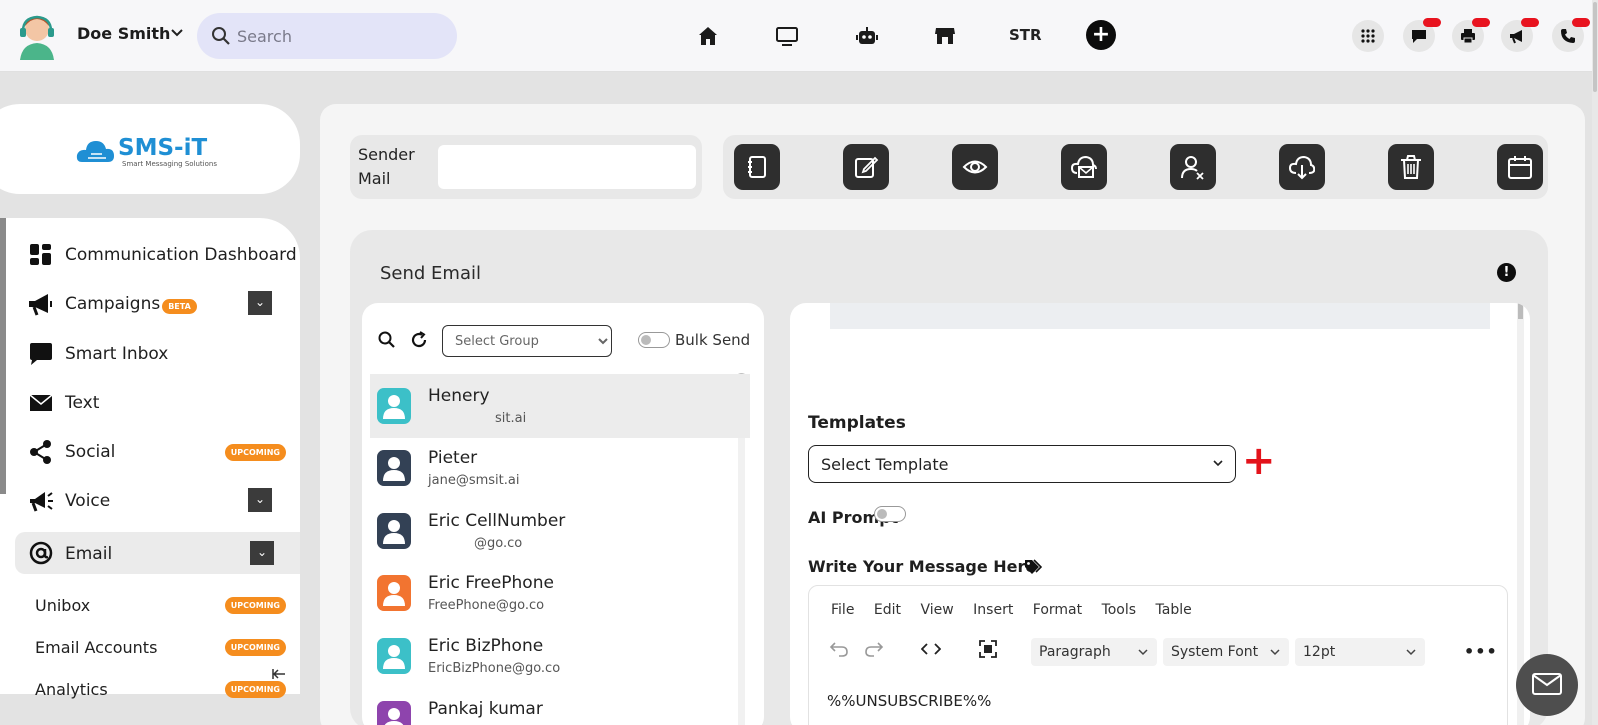  What do you see at coordinates (156, 150) in the screenshot?
I see `sms-it-logo: SMS-iT Smart Messaging Solutions` at bounding box center [156, 150].